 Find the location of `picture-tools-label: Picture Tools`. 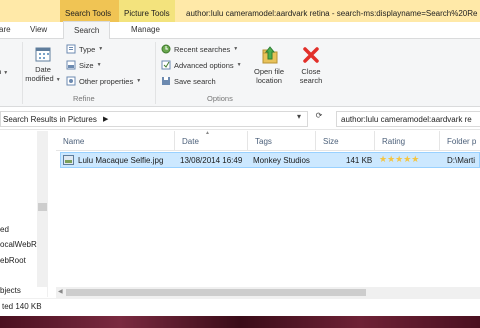

picture-tools-label: Picture Tools is located at coordinates (147, 13).